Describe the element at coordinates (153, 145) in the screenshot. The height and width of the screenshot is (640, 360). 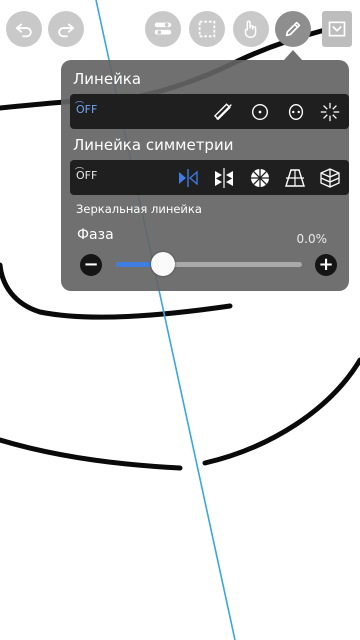
I see `symmetry-title: Линейка симметрии` at that location.